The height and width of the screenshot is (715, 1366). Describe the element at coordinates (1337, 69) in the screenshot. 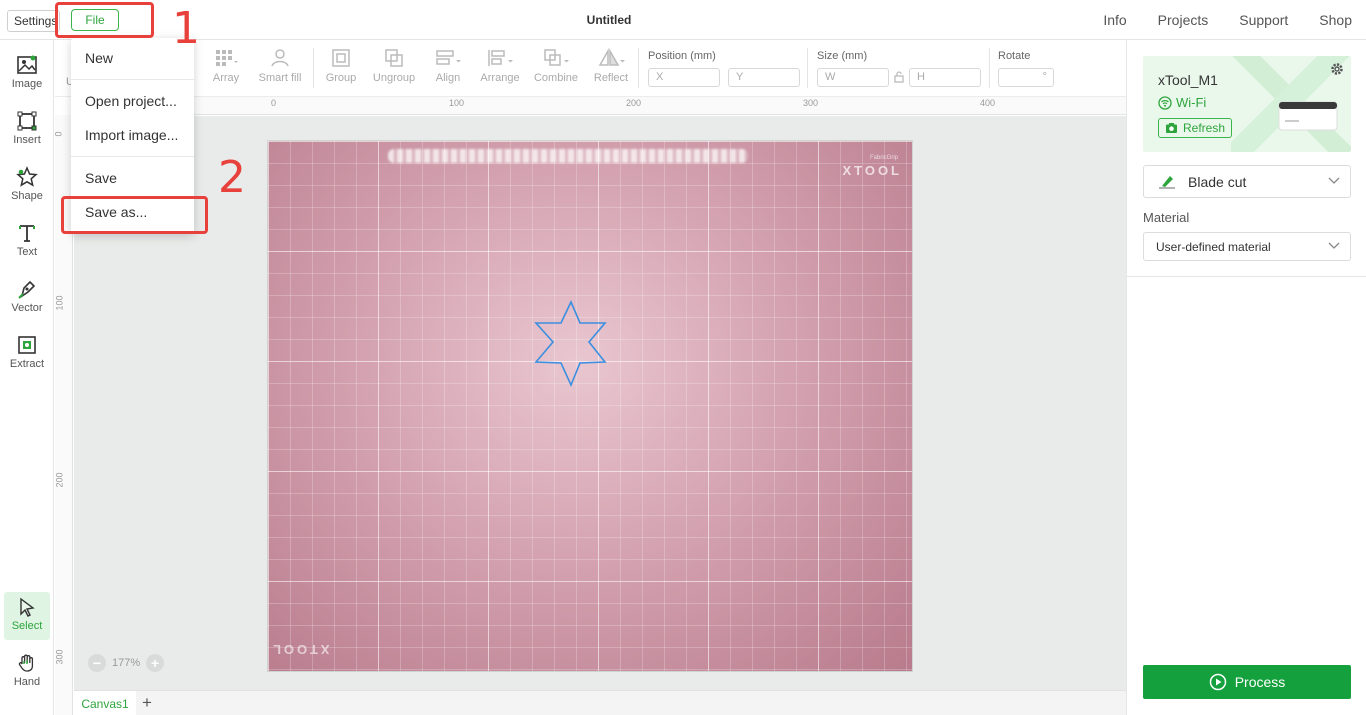

I see `gear-icon` at that location.